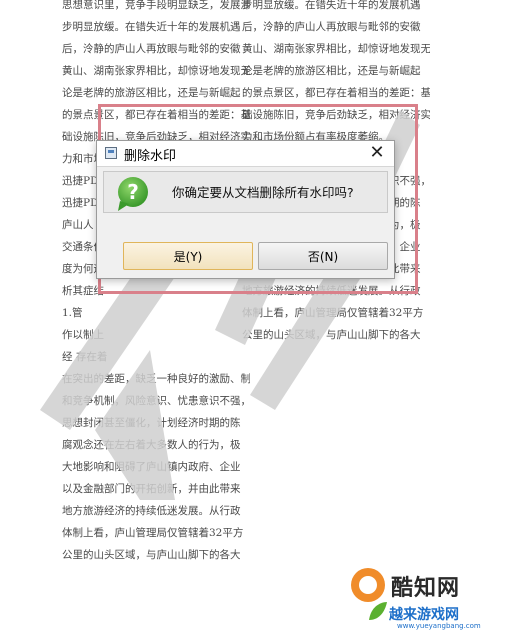 Image resolution: width=510 pixels, height=637 pixels. I want to click on logo-brand: 酷知网, so click(426, 588).